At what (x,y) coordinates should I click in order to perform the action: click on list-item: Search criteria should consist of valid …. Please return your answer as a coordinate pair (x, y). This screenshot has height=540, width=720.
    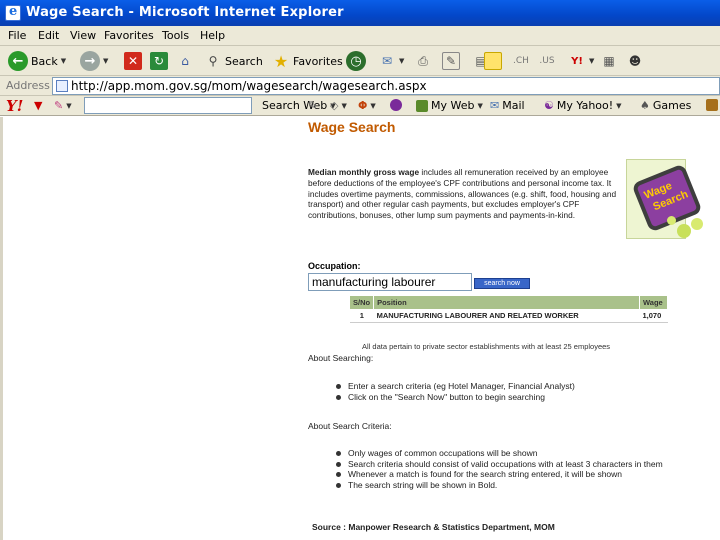
    Looking at the image, I should click on (516, 464).